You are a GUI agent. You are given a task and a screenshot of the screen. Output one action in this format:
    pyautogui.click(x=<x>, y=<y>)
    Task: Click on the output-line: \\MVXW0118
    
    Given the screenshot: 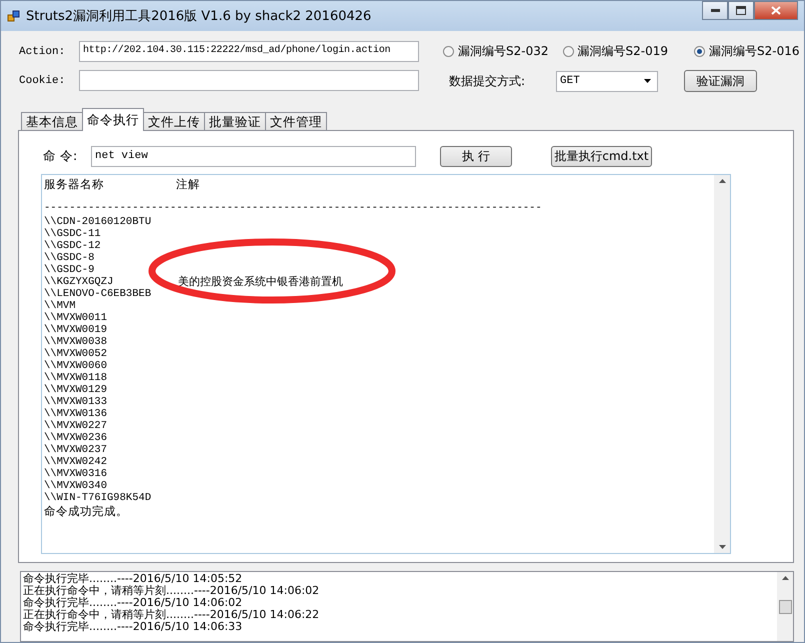 What is the action you would take?
    pyautogui.click(x=76, y=378)
    